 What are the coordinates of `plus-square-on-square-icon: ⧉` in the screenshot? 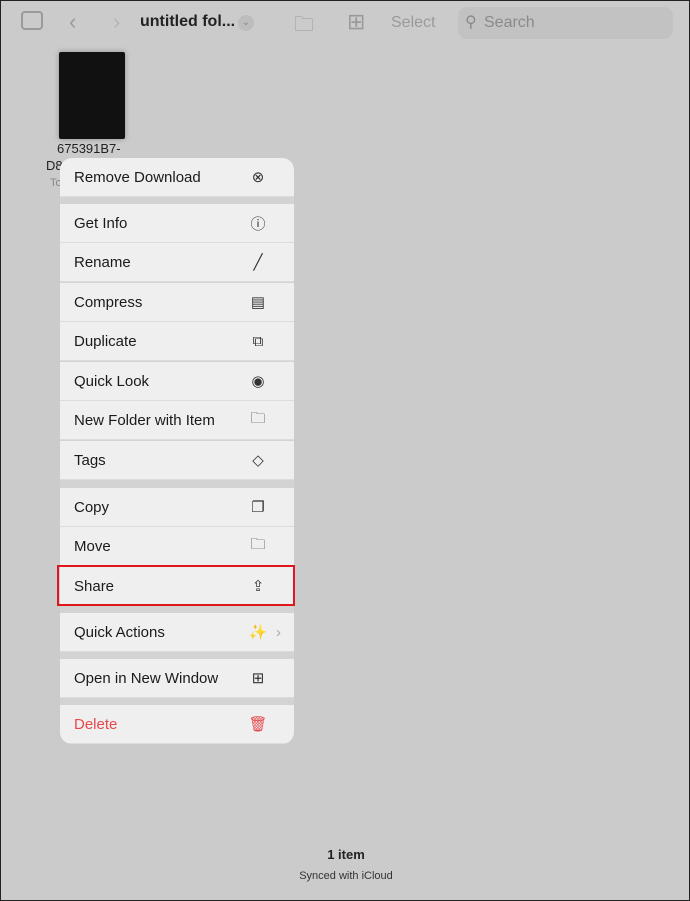 It's located at (258, 341).